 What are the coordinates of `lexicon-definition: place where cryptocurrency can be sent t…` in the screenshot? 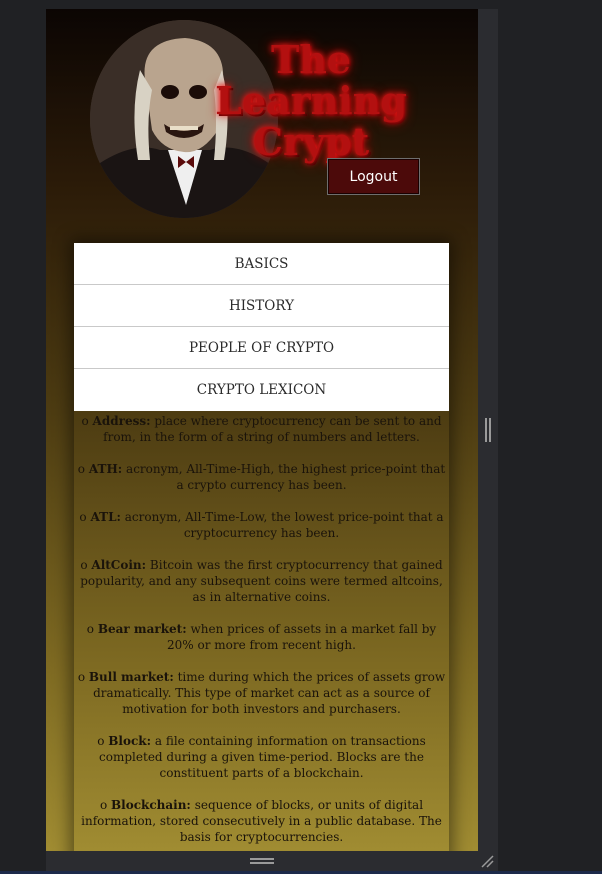 It's located at (272, 429).